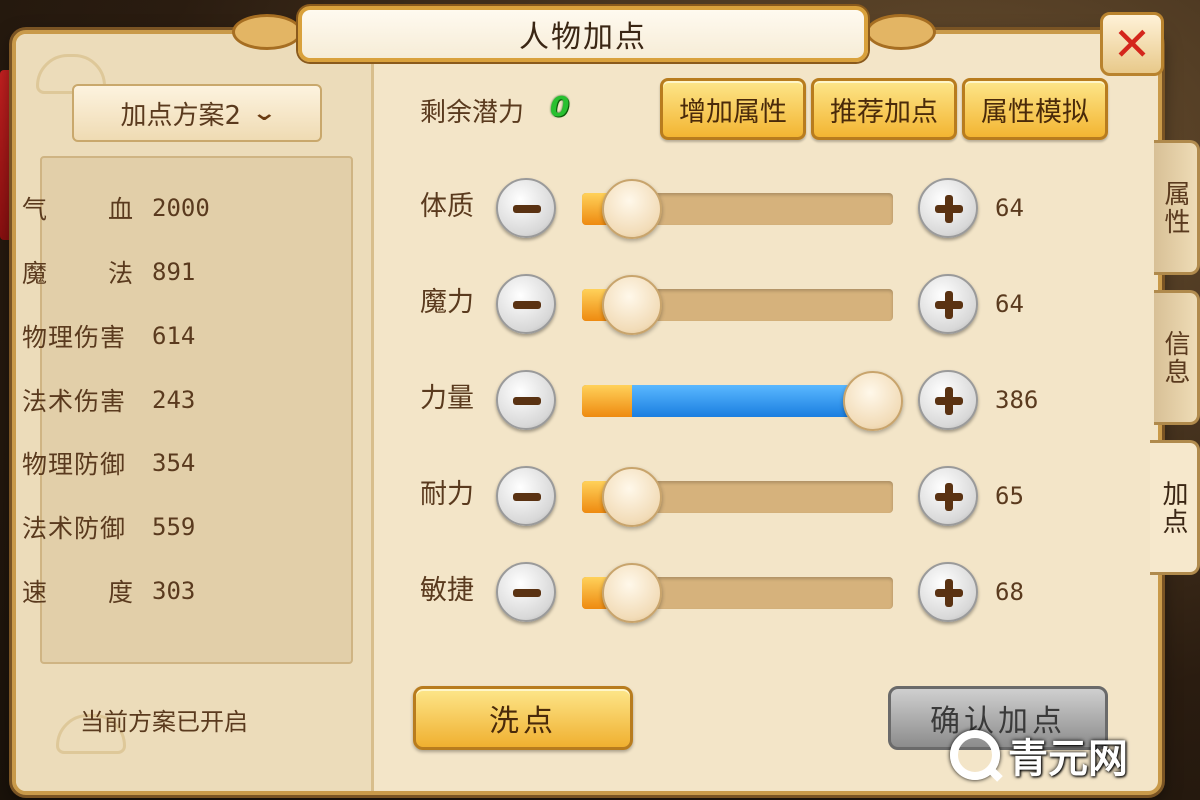  I want to click on watermark-logo-icon, so click(975, 755).